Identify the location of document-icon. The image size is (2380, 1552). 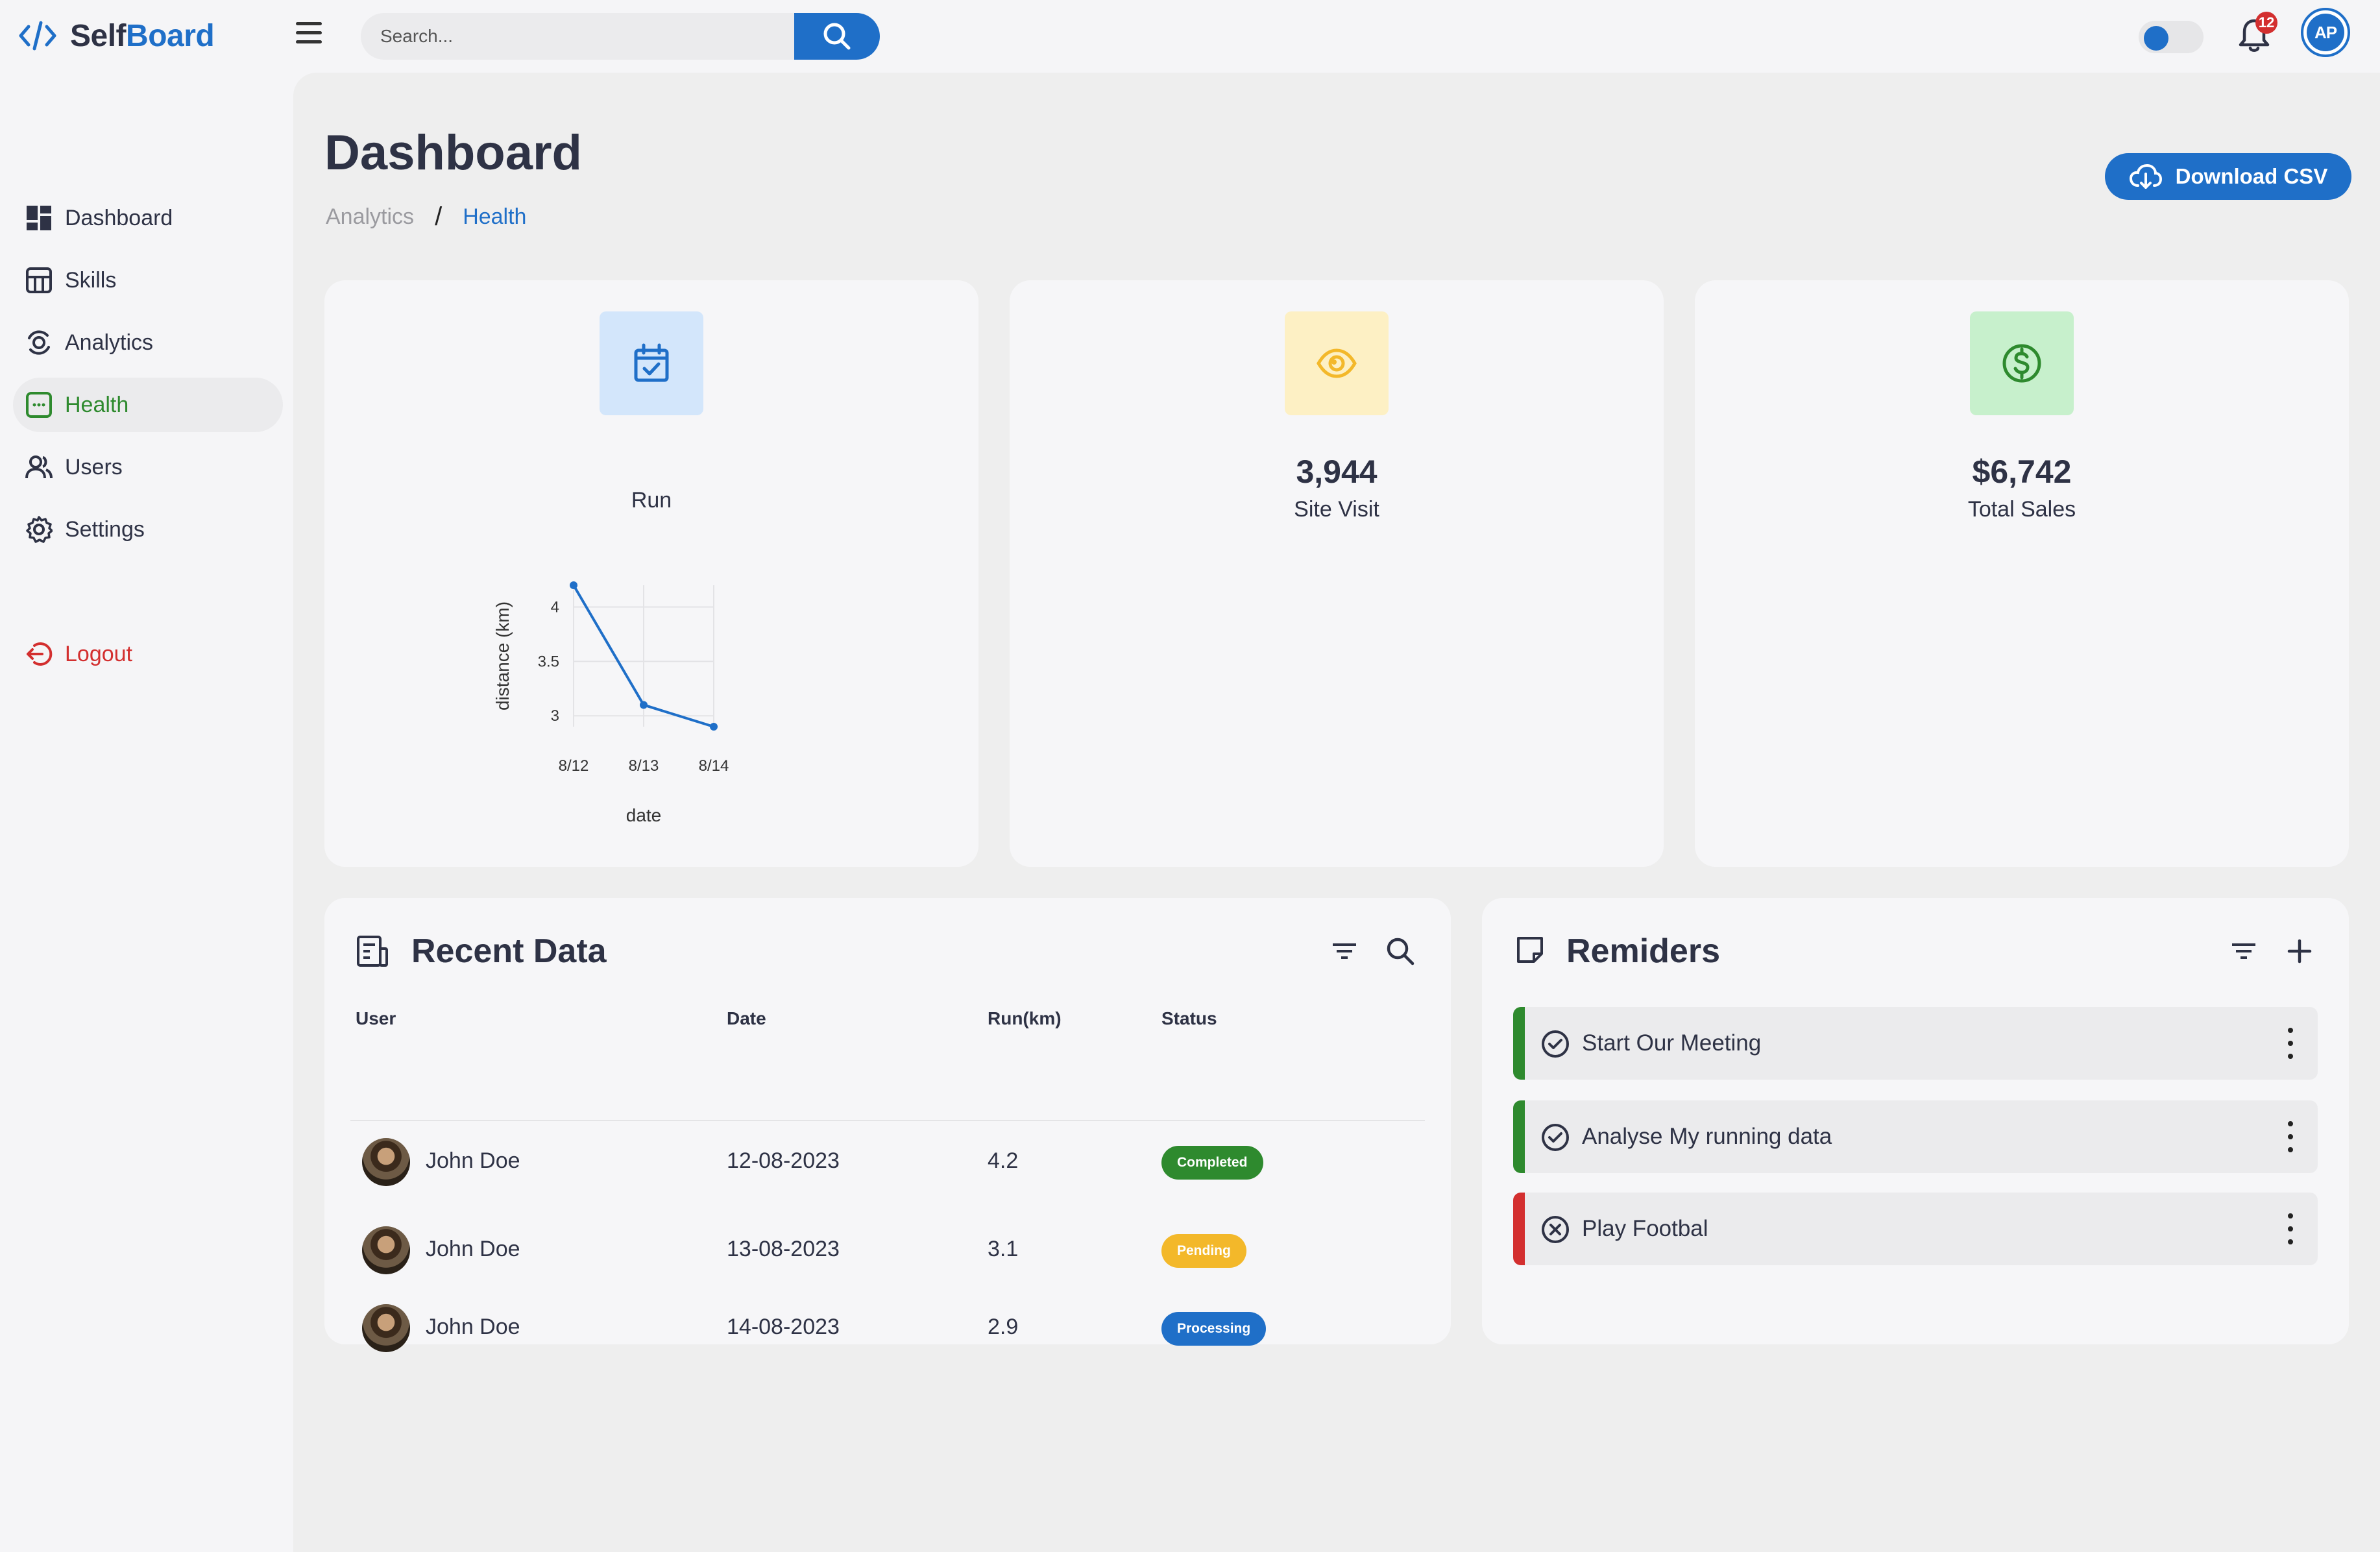
(372, 951).